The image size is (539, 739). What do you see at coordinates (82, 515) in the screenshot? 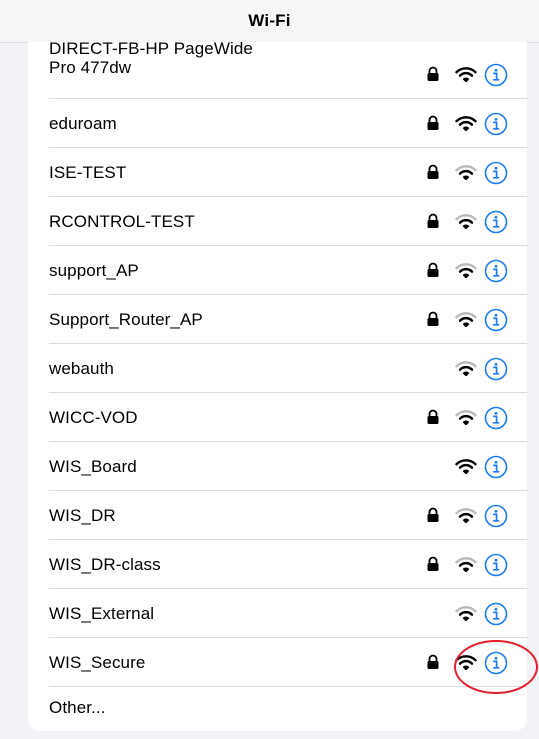
I see `network-name: WIS_DR` at bounding box center [82, 515].